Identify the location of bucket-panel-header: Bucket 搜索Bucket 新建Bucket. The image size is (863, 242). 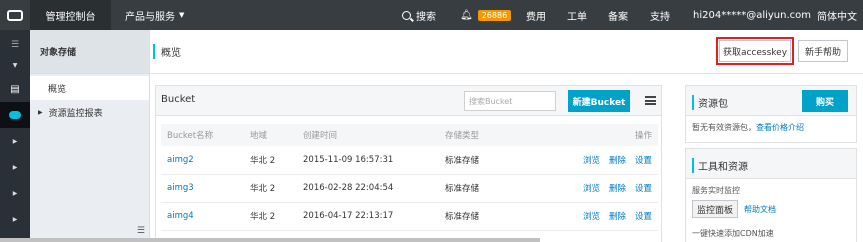
(408, 101).